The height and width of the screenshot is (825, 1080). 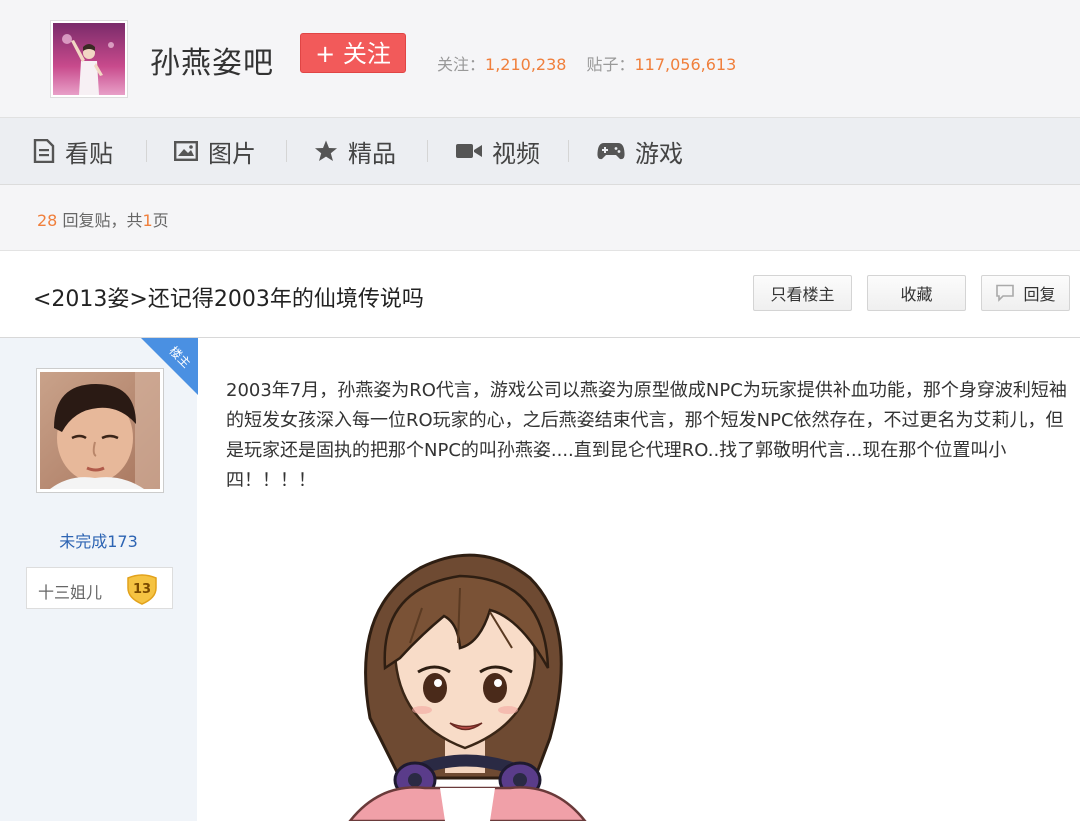 What do you see at coordinates (89, 153) in the screenshot?
I see `tab-posts-label: 看贴` at bounding box center [89, 153].